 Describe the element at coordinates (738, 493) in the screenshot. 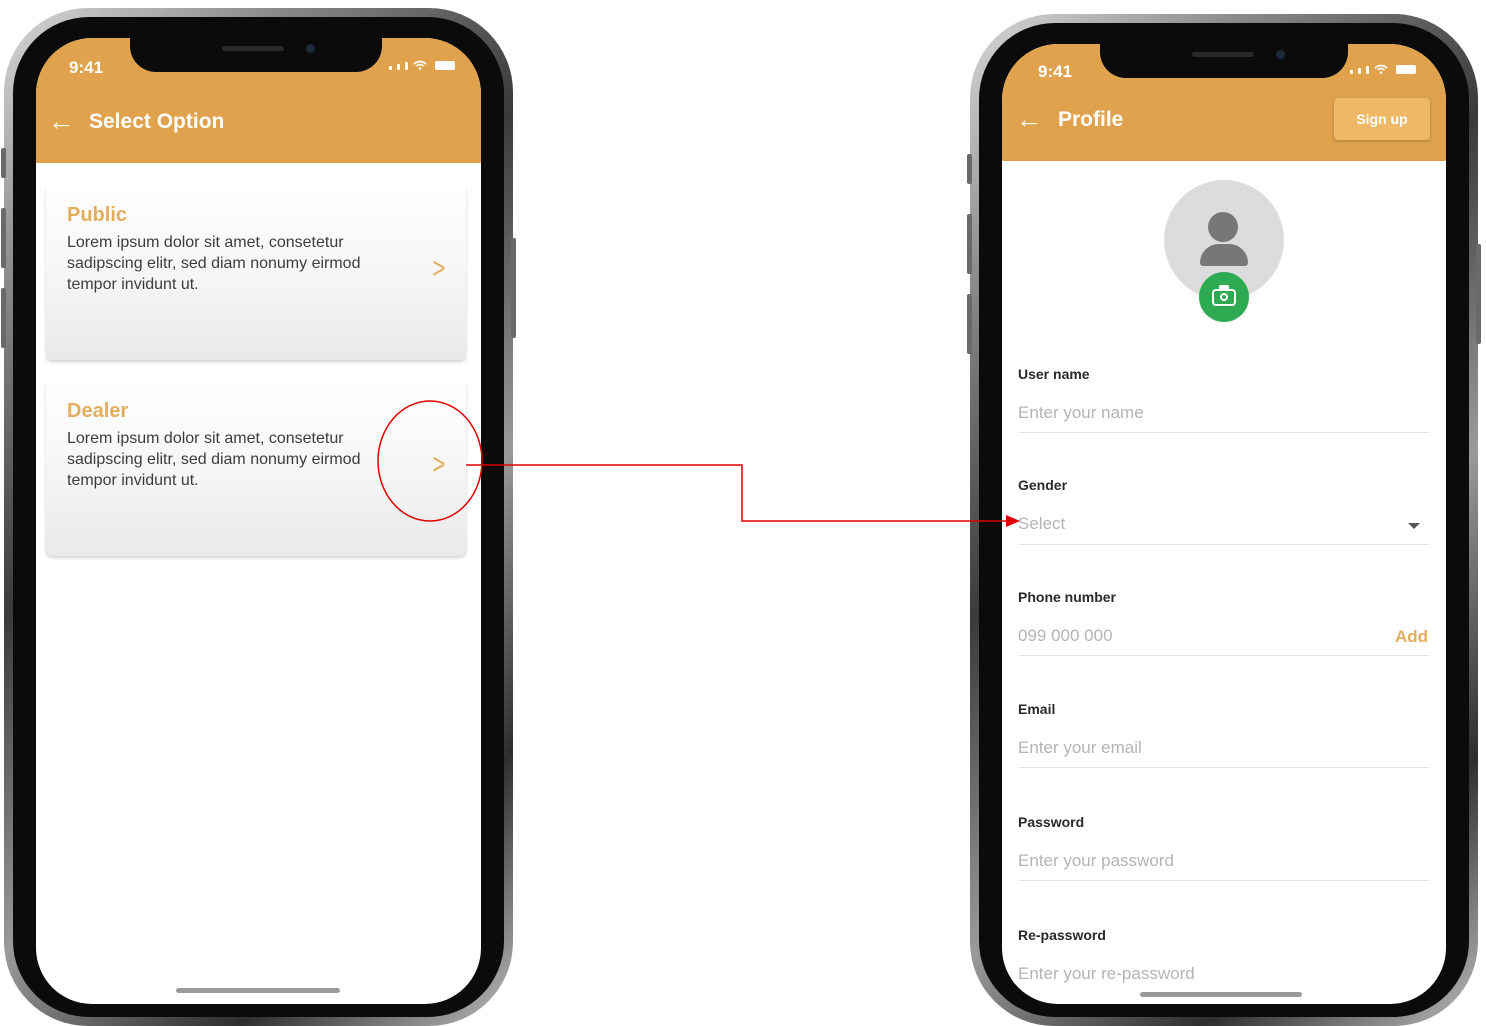

I see `connector-arrow` at that location.